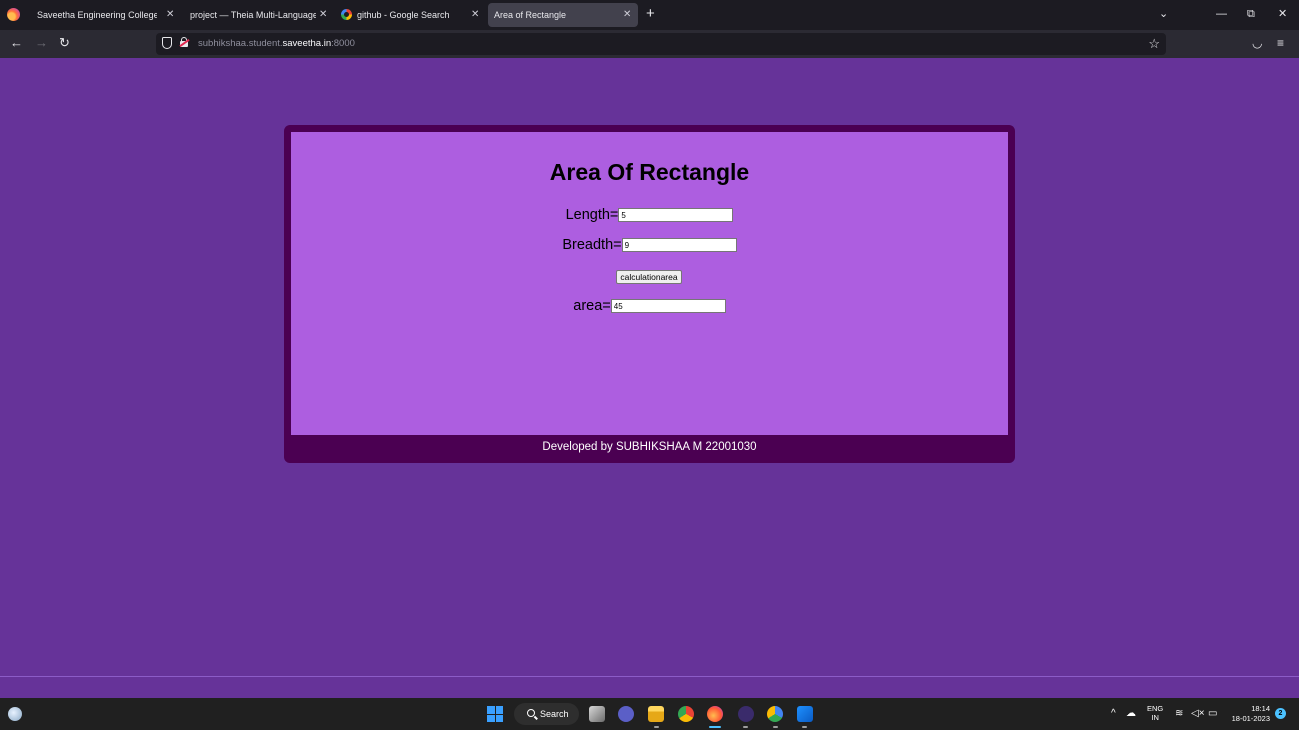 This screenshot has width=1299, height=730. I want to click on taskbar-search-button: Search, so click(546, 714).